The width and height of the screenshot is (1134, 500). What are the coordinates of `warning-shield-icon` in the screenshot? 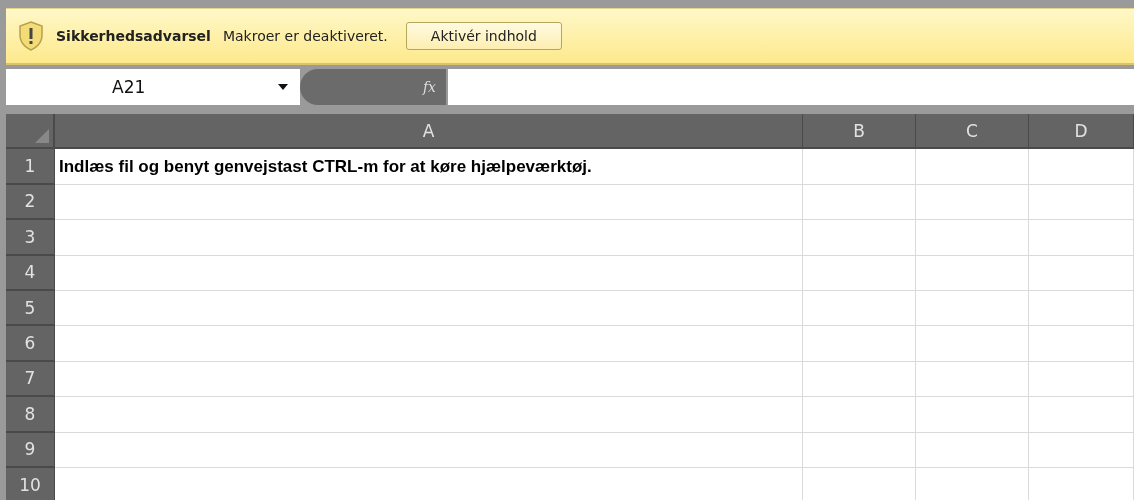 It's located at (31, 36).